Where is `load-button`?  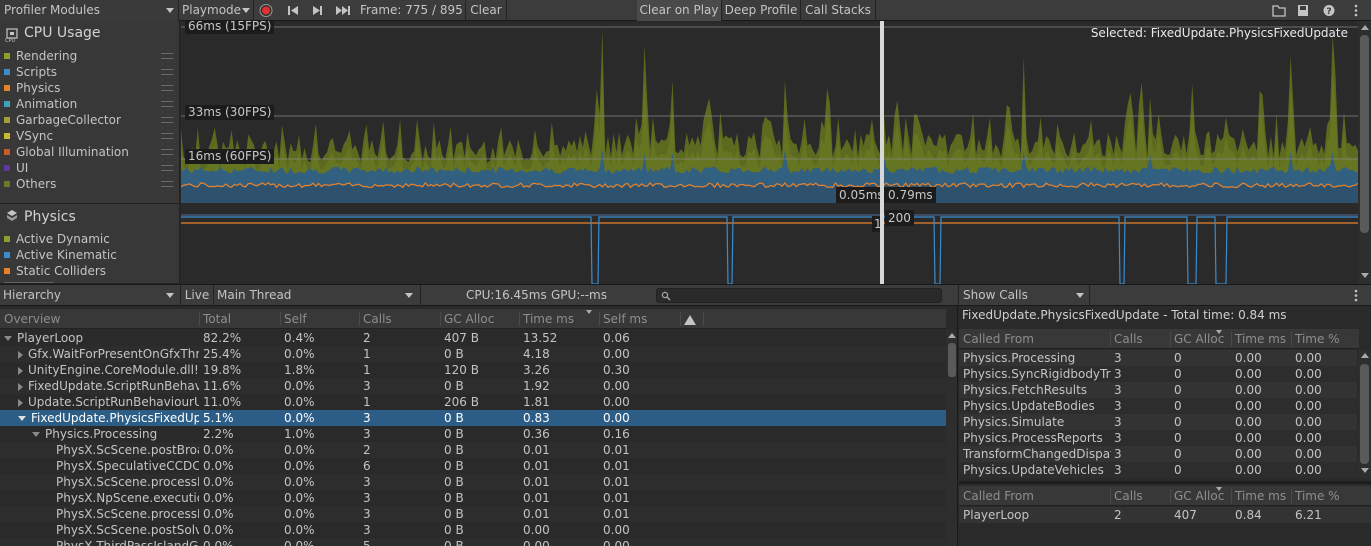
load-button is located at coordinates (1279, 10).